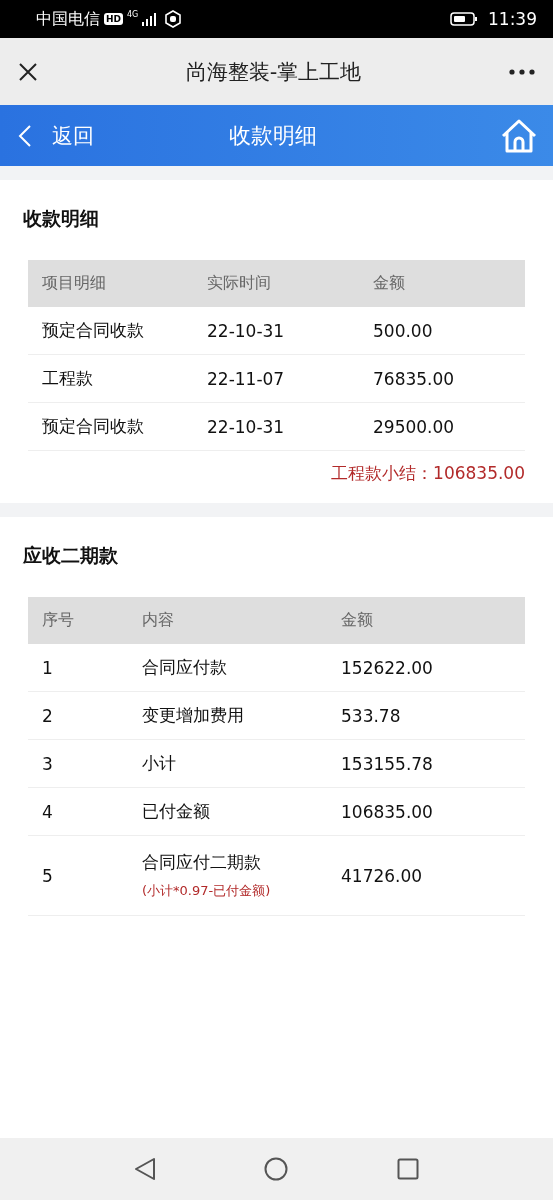 Image resolution: width=553 pixels, height=1200 pixels. I want to click on table-cell-text: 533.78, so click(371, 715).